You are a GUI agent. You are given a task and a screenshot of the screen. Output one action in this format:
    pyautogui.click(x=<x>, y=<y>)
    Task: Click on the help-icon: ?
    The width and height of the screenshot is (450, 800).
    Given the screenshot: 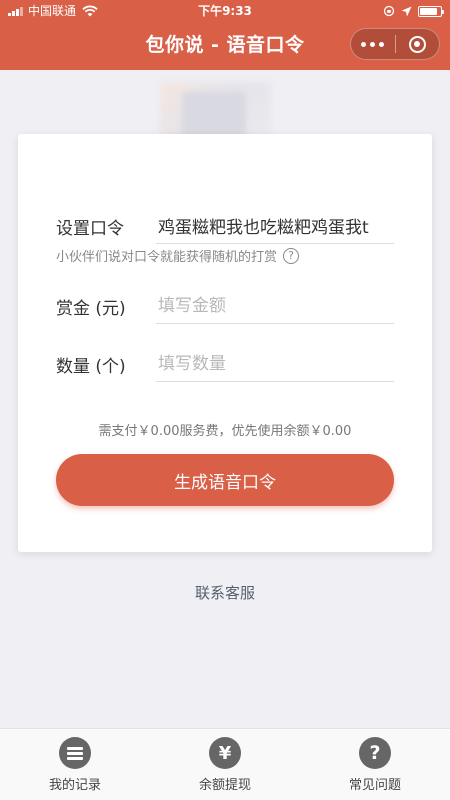 What is the action you would take?
    pyautogui.click(x=291, y=255)
    